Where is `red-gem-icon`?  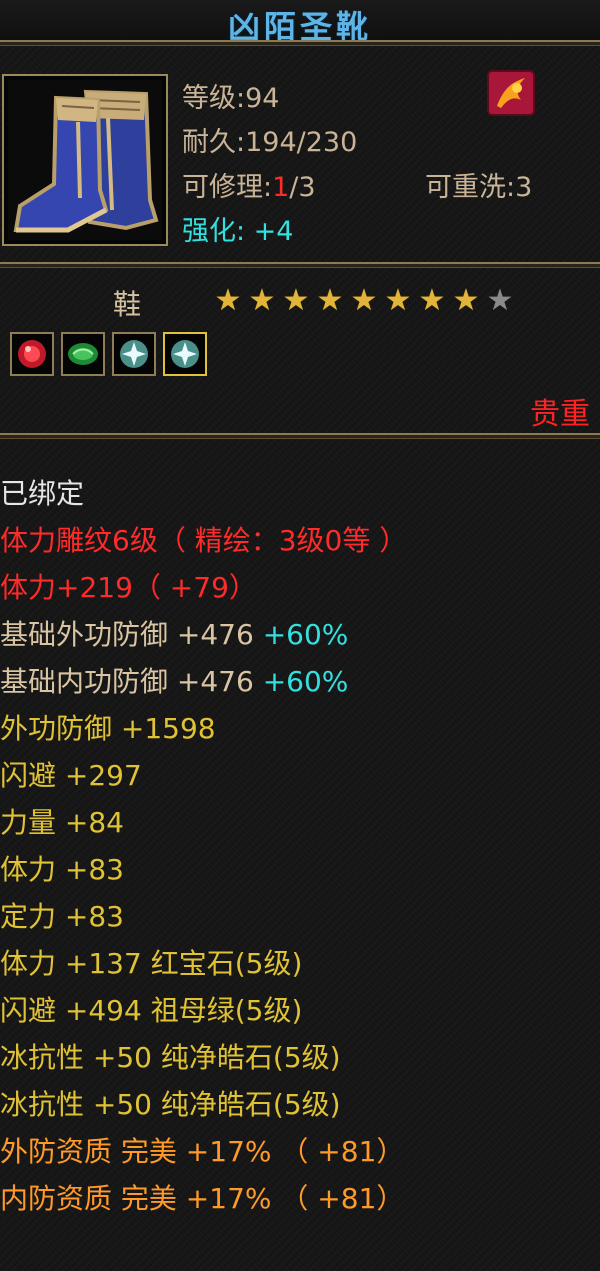 red-gem-icon is located at coordinates (32, 354).